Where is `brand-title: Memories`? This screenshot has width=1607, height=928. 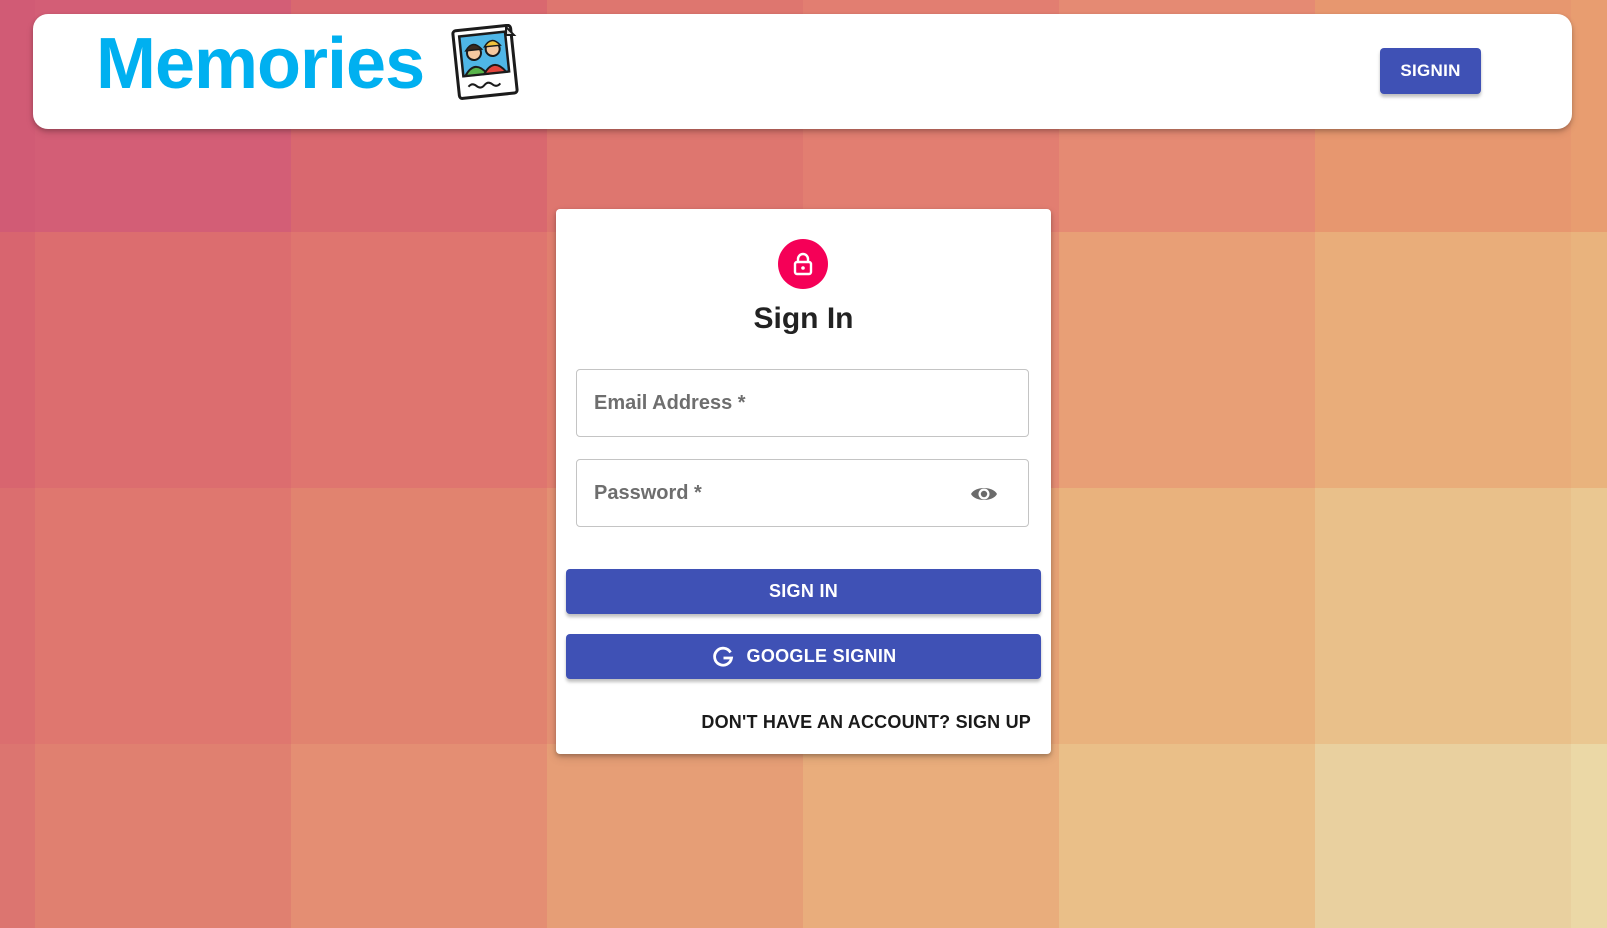 brand-title: Memories is located at coordinates (260, 64).